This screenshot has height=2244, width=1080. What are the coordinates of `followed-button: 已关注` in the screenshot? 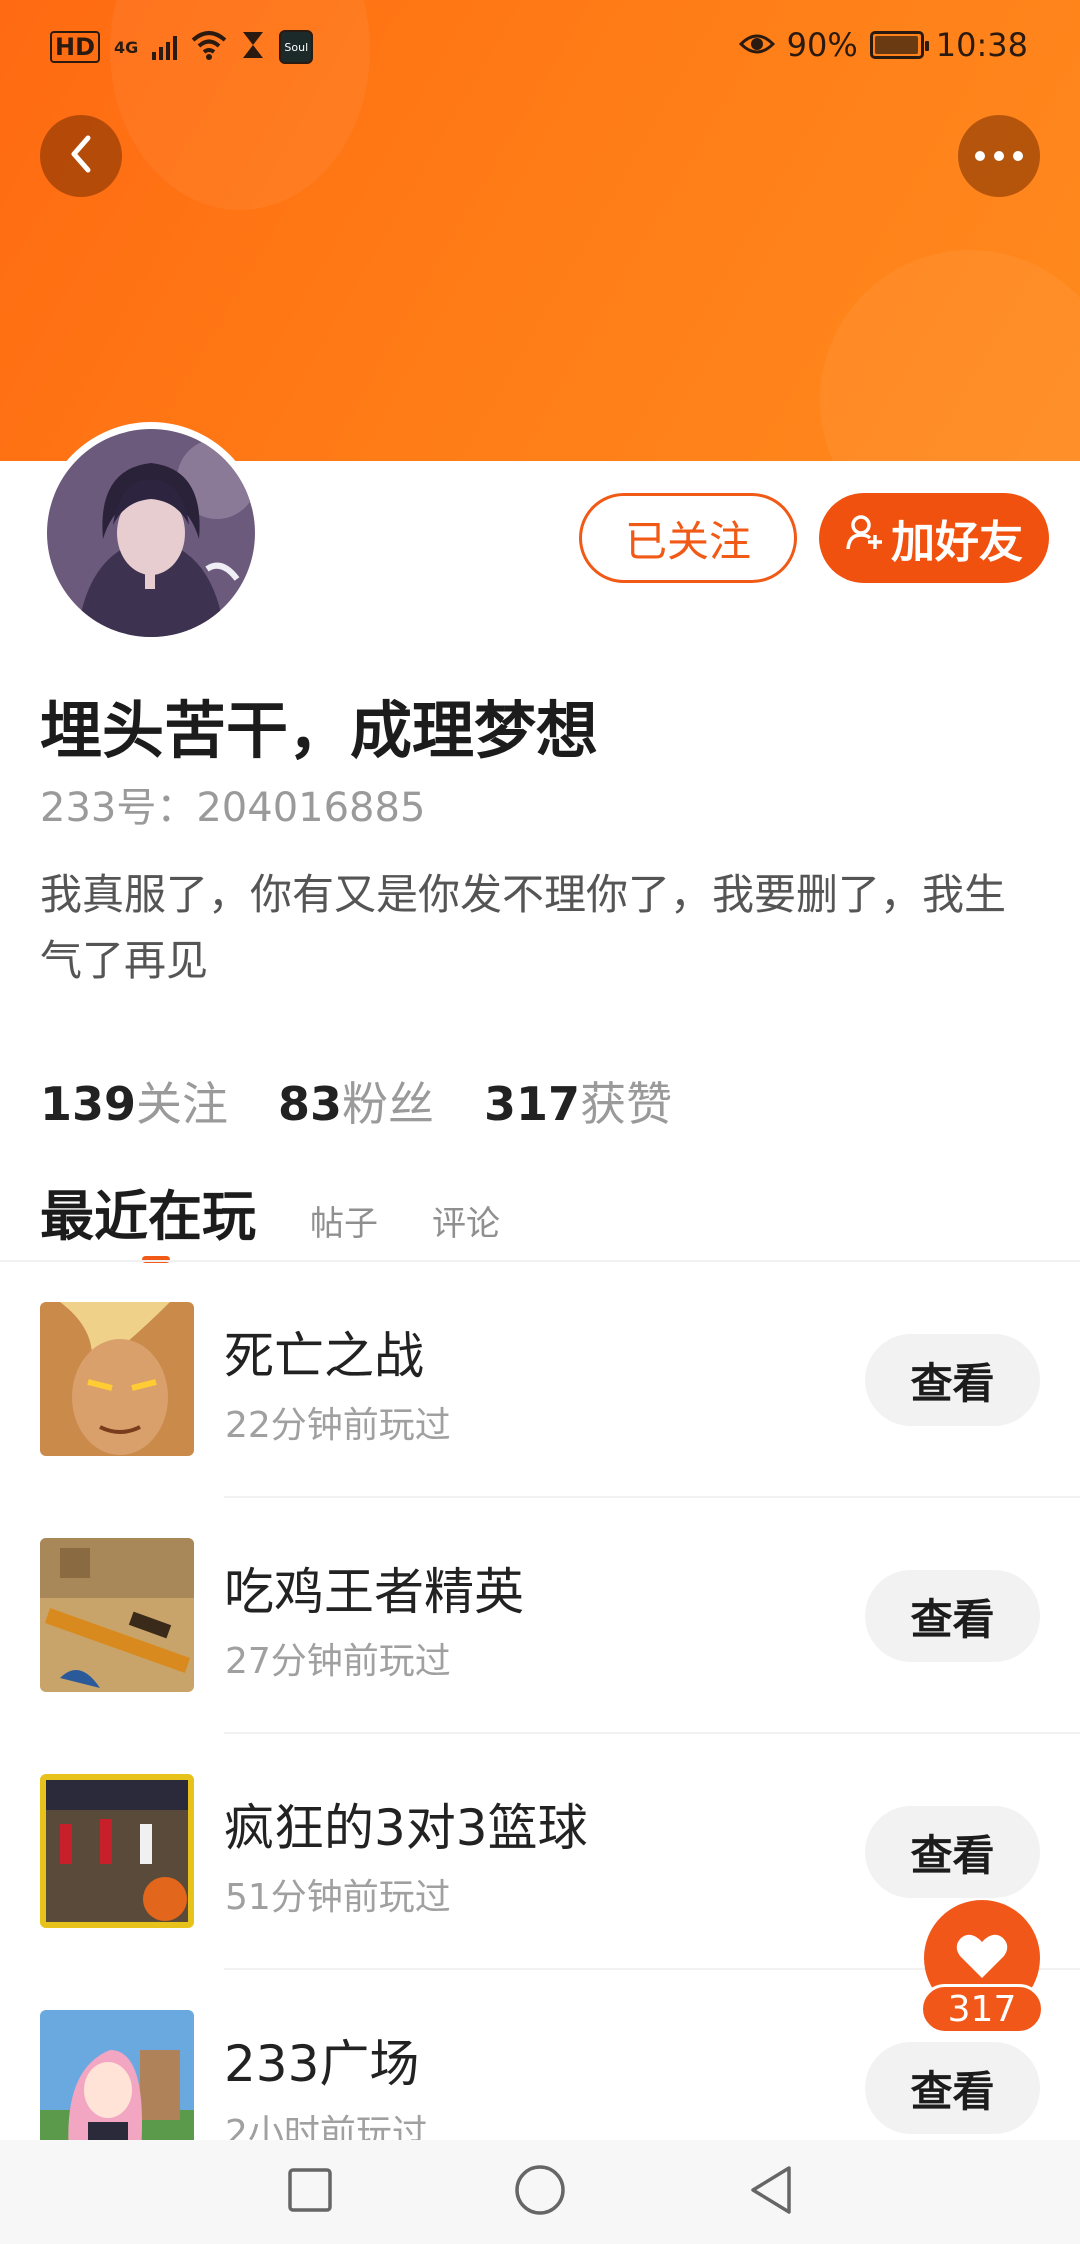 It's located at (688, 538).